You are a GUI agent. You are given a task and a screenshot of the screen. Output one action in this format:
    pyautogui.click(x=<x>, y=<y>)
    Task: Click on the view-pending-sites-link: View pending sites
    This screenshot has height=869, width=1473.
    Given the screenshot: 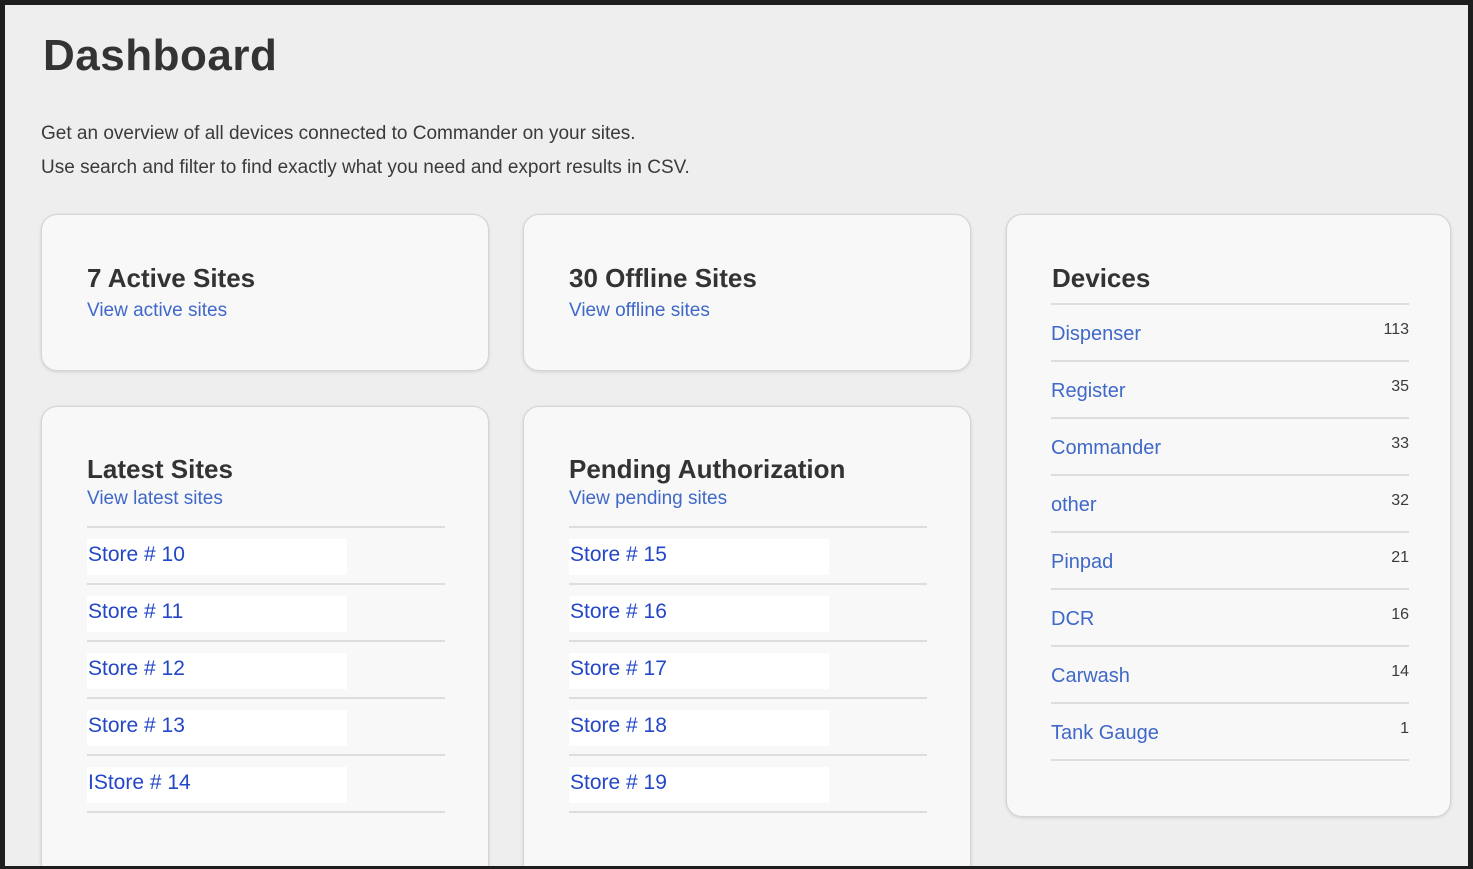 What is the action you would take?
    pyautogui.click(x=648, y=499)
    